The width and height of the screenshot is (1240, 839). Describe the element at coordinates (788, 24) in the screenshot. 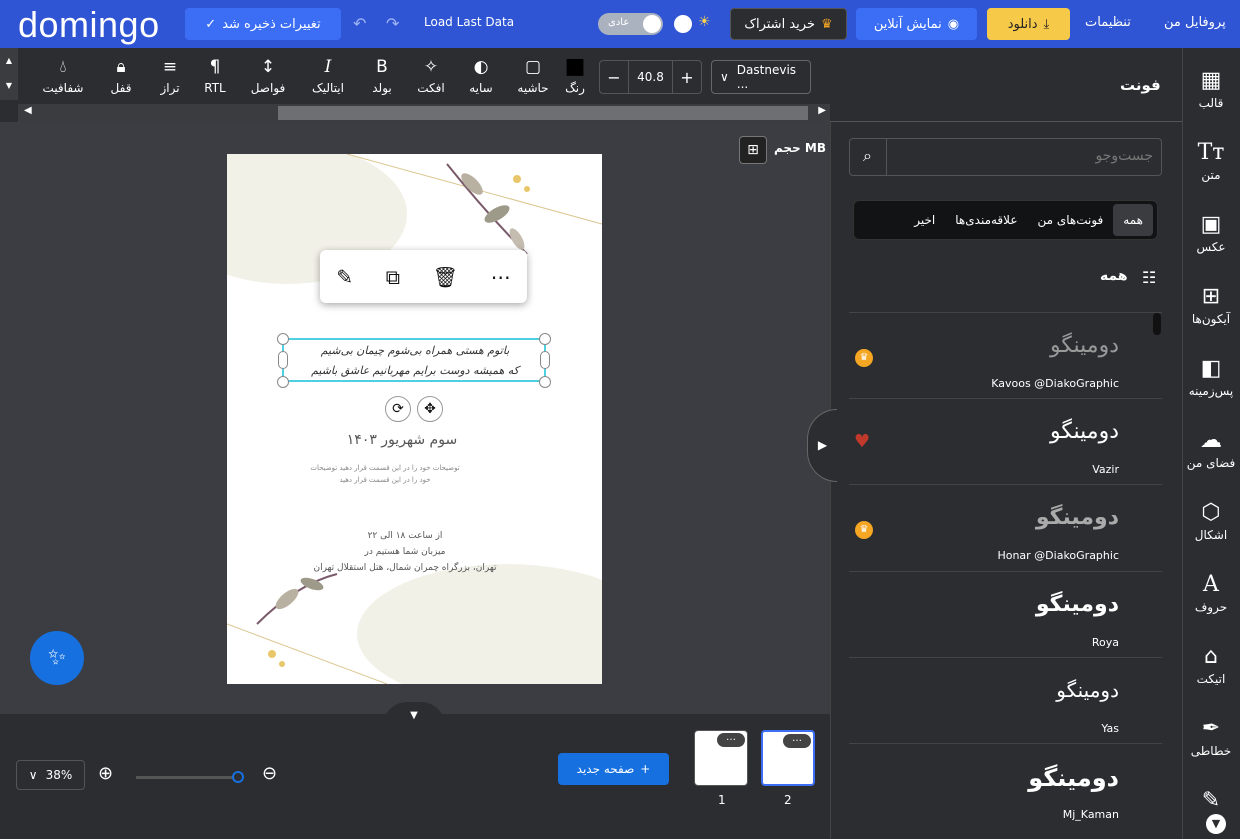

I see `subscribe-button: خرید اشتراک ♛` at that location.